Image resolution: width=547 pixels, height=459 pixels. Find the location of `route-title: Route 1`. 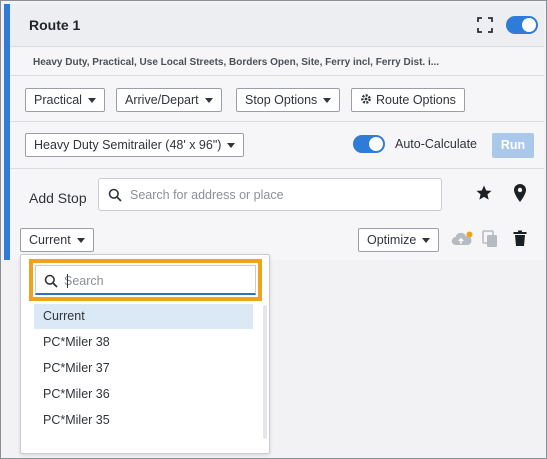

route-title: Route 1 is located at coordinates (55, 25).